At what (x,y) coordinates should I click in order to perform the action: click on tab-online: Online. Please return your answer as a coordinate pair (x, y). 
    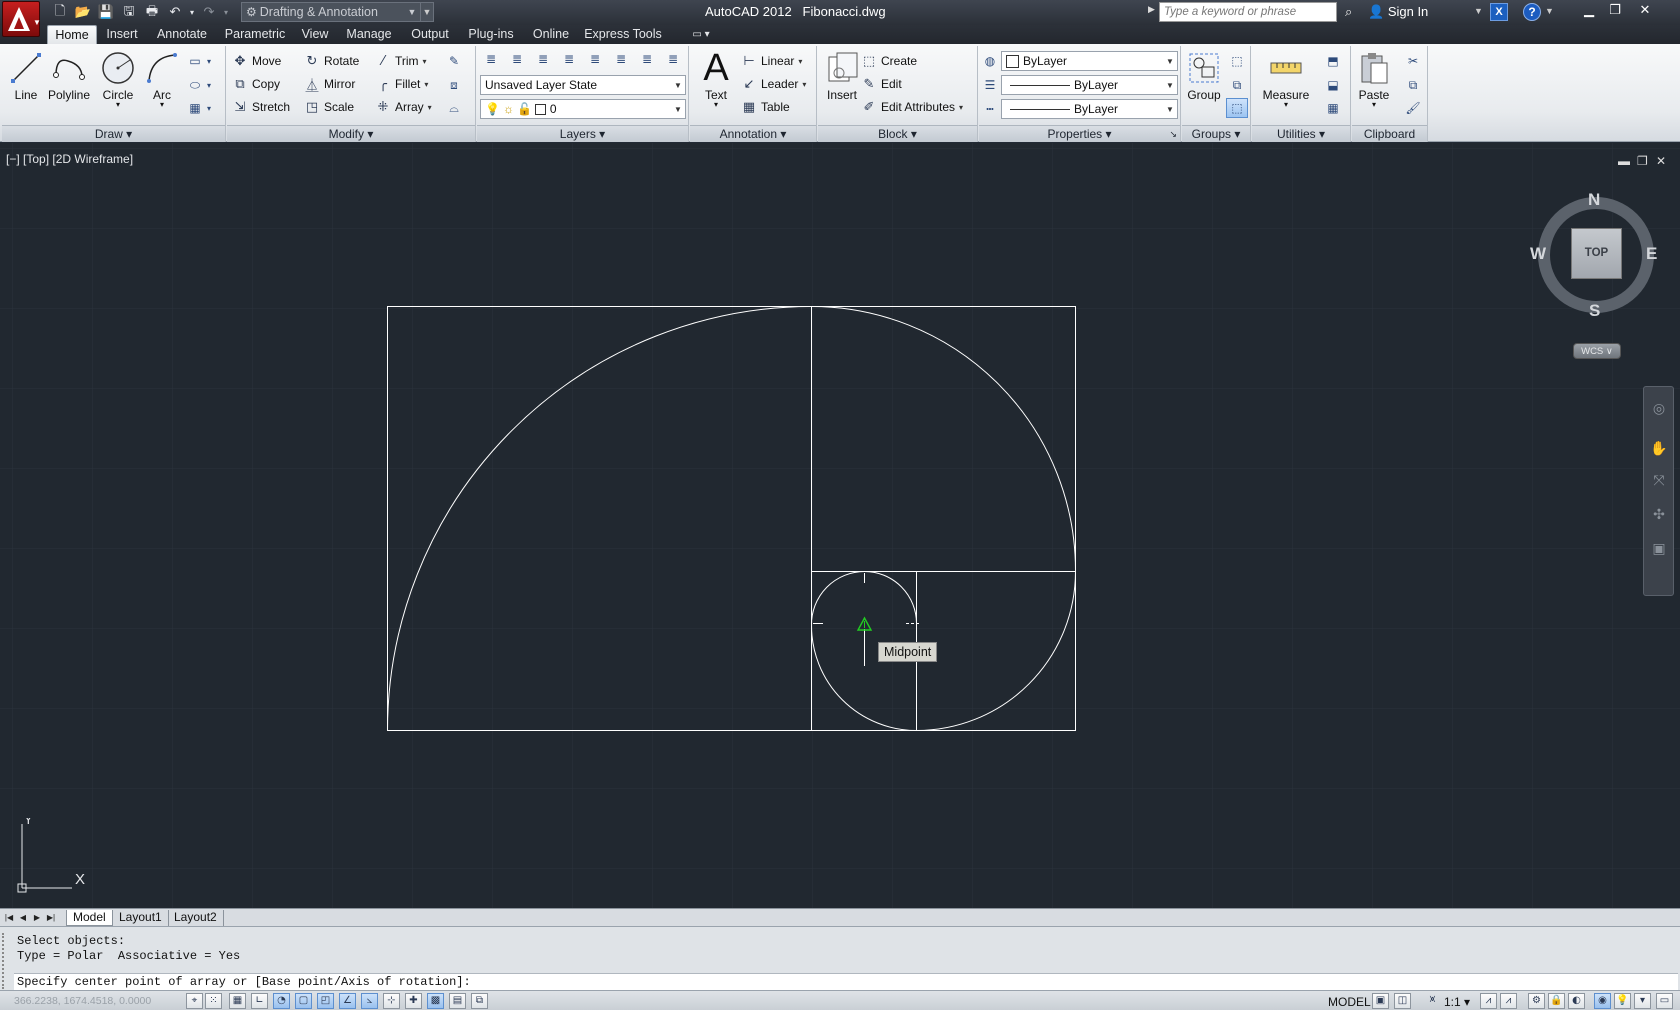
    Looking at the image, I should click on (551, 34).